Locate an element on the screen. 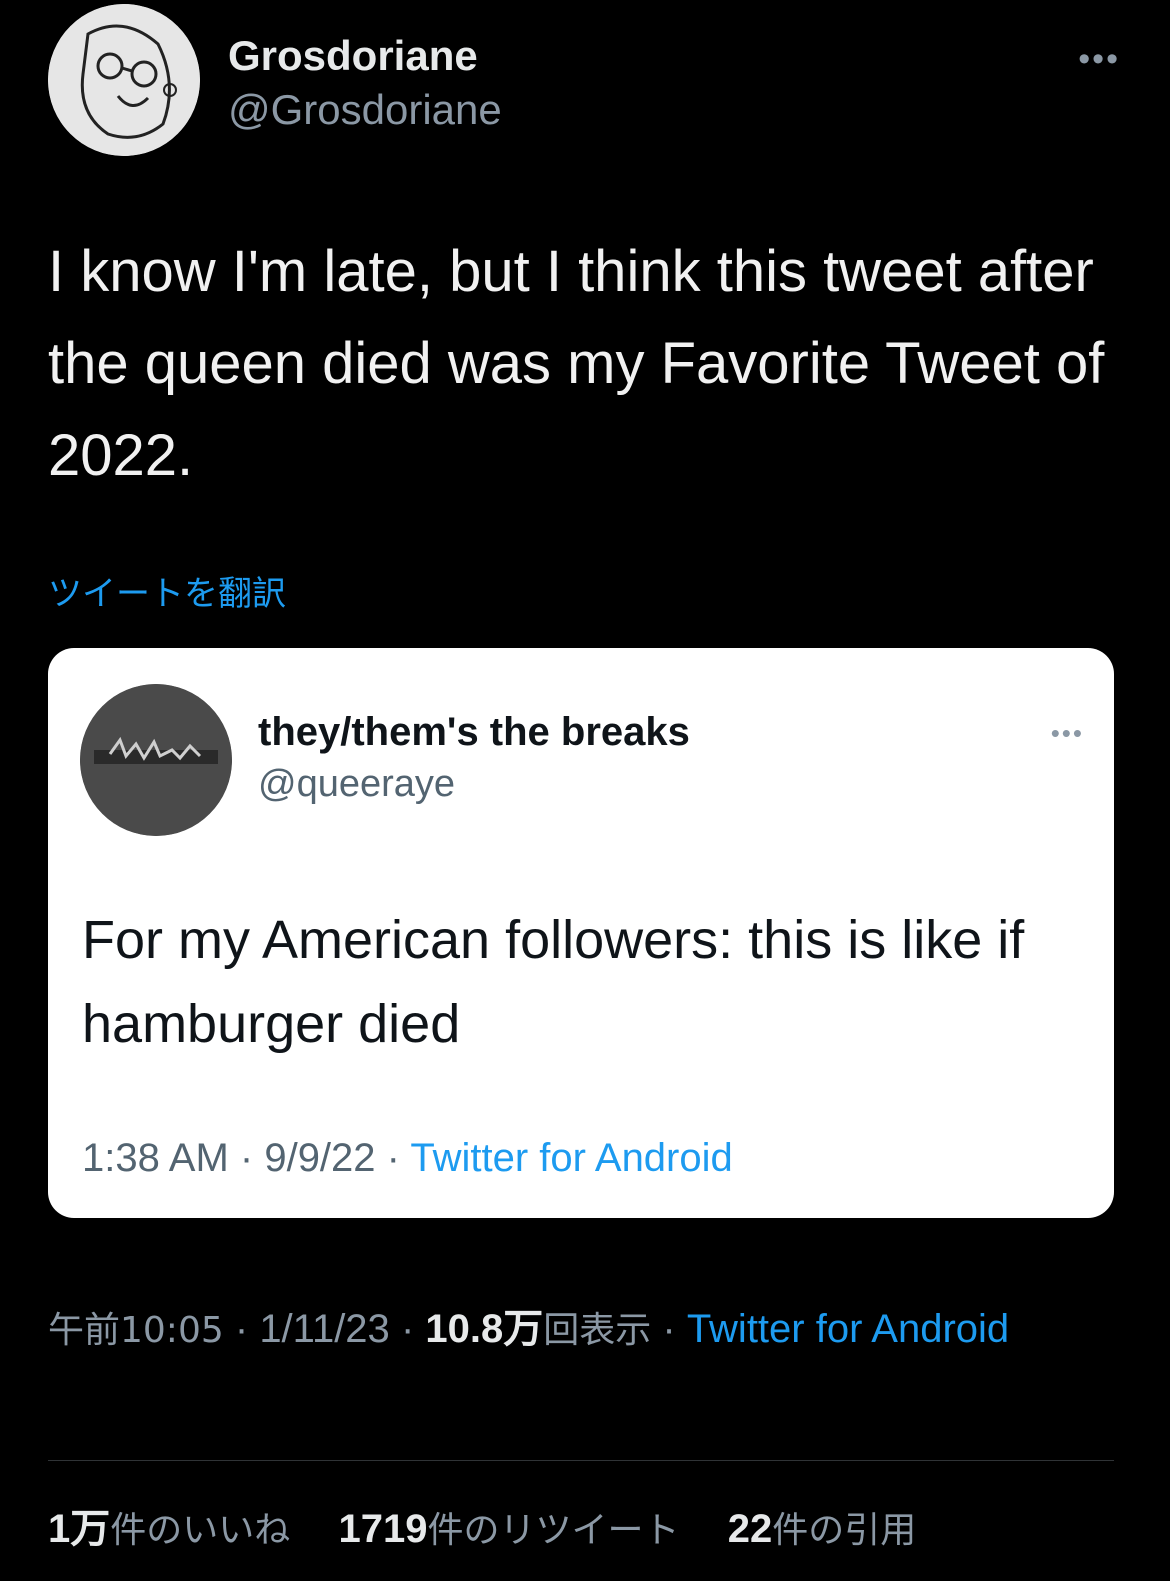 The height and width of the screenshot is (1581, 1170). author-names: Grosdoriane @Grosdoriane is located at coordinates (365, 83).